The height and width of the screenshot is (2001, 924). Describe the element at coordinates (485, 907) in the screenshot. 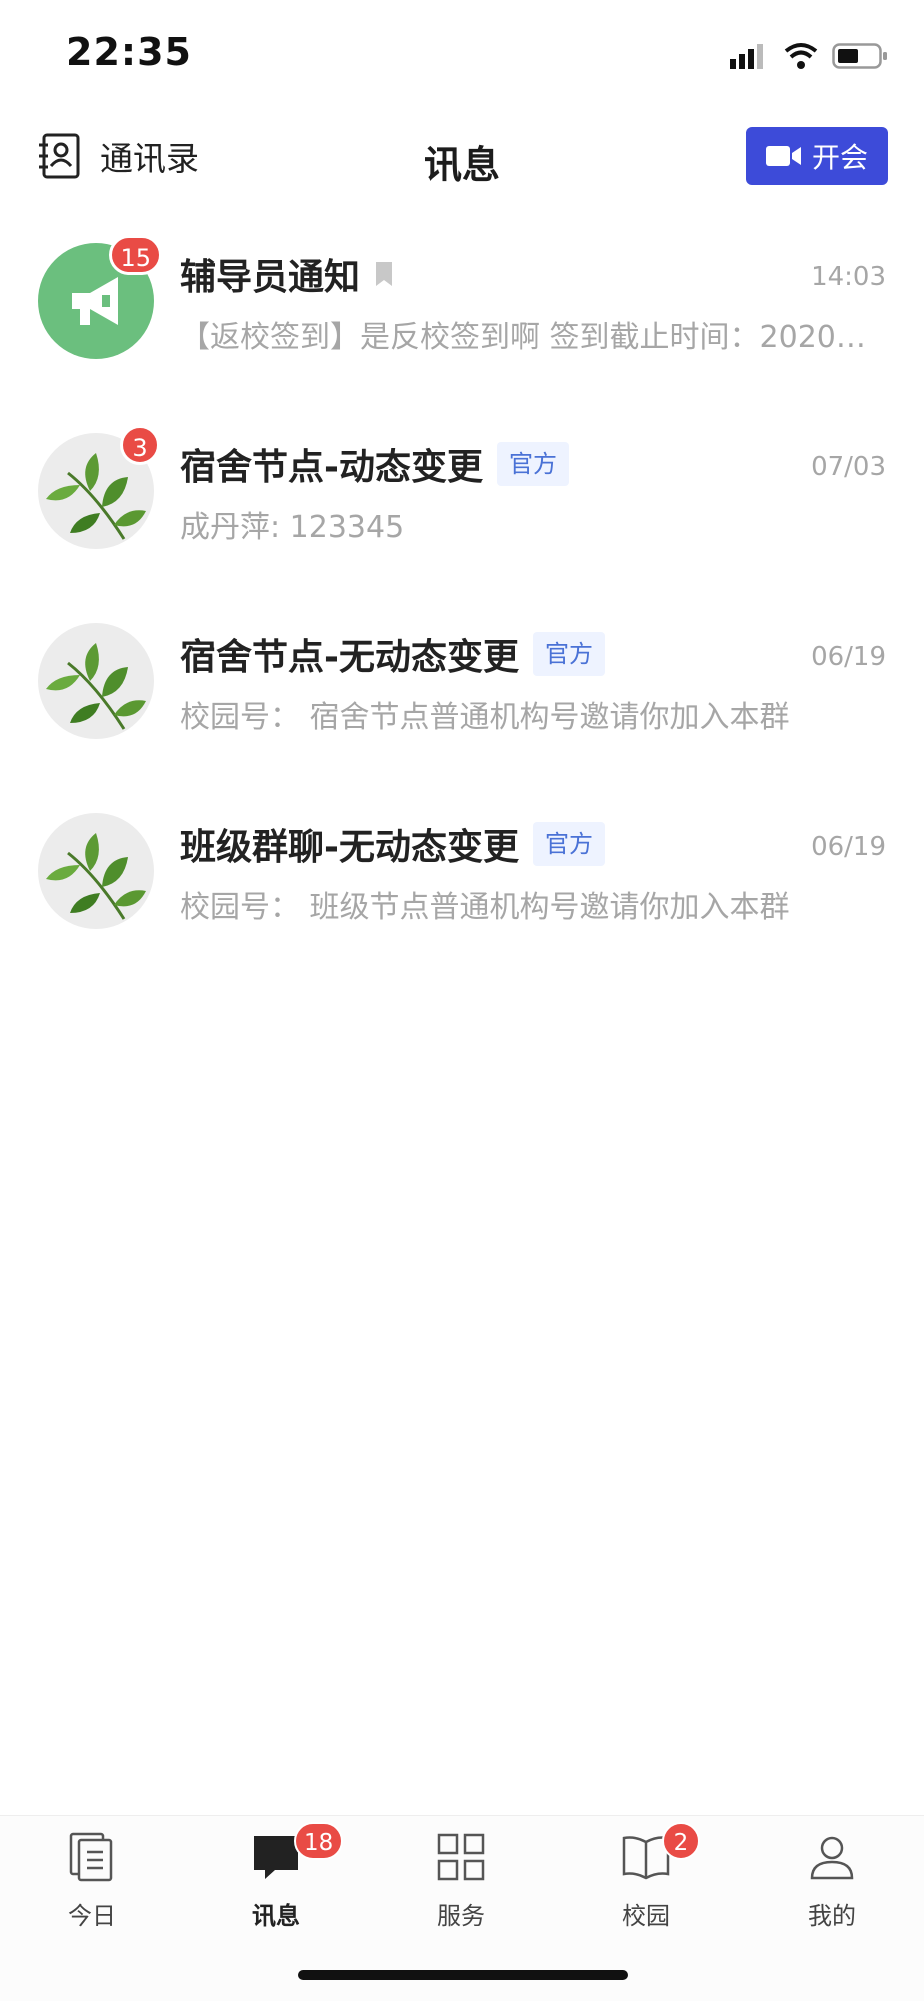

I see `conversation-preview: 校园号： 班级节点普通机构号邀请你加入本群` at that location.